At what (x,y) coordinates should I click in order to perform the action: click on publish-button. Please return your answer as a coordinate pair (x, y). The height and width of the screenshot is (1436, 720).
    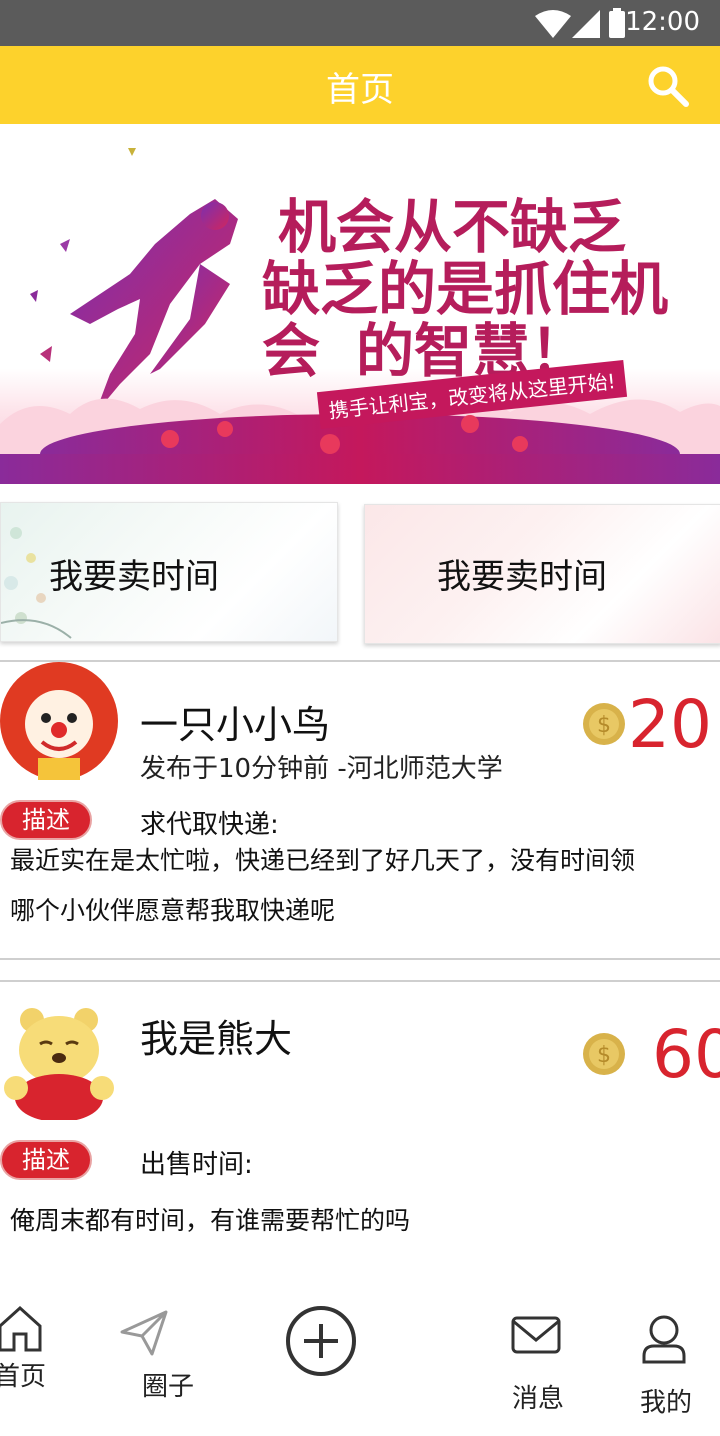
    Looking at the image, I should click on (321, 1341).